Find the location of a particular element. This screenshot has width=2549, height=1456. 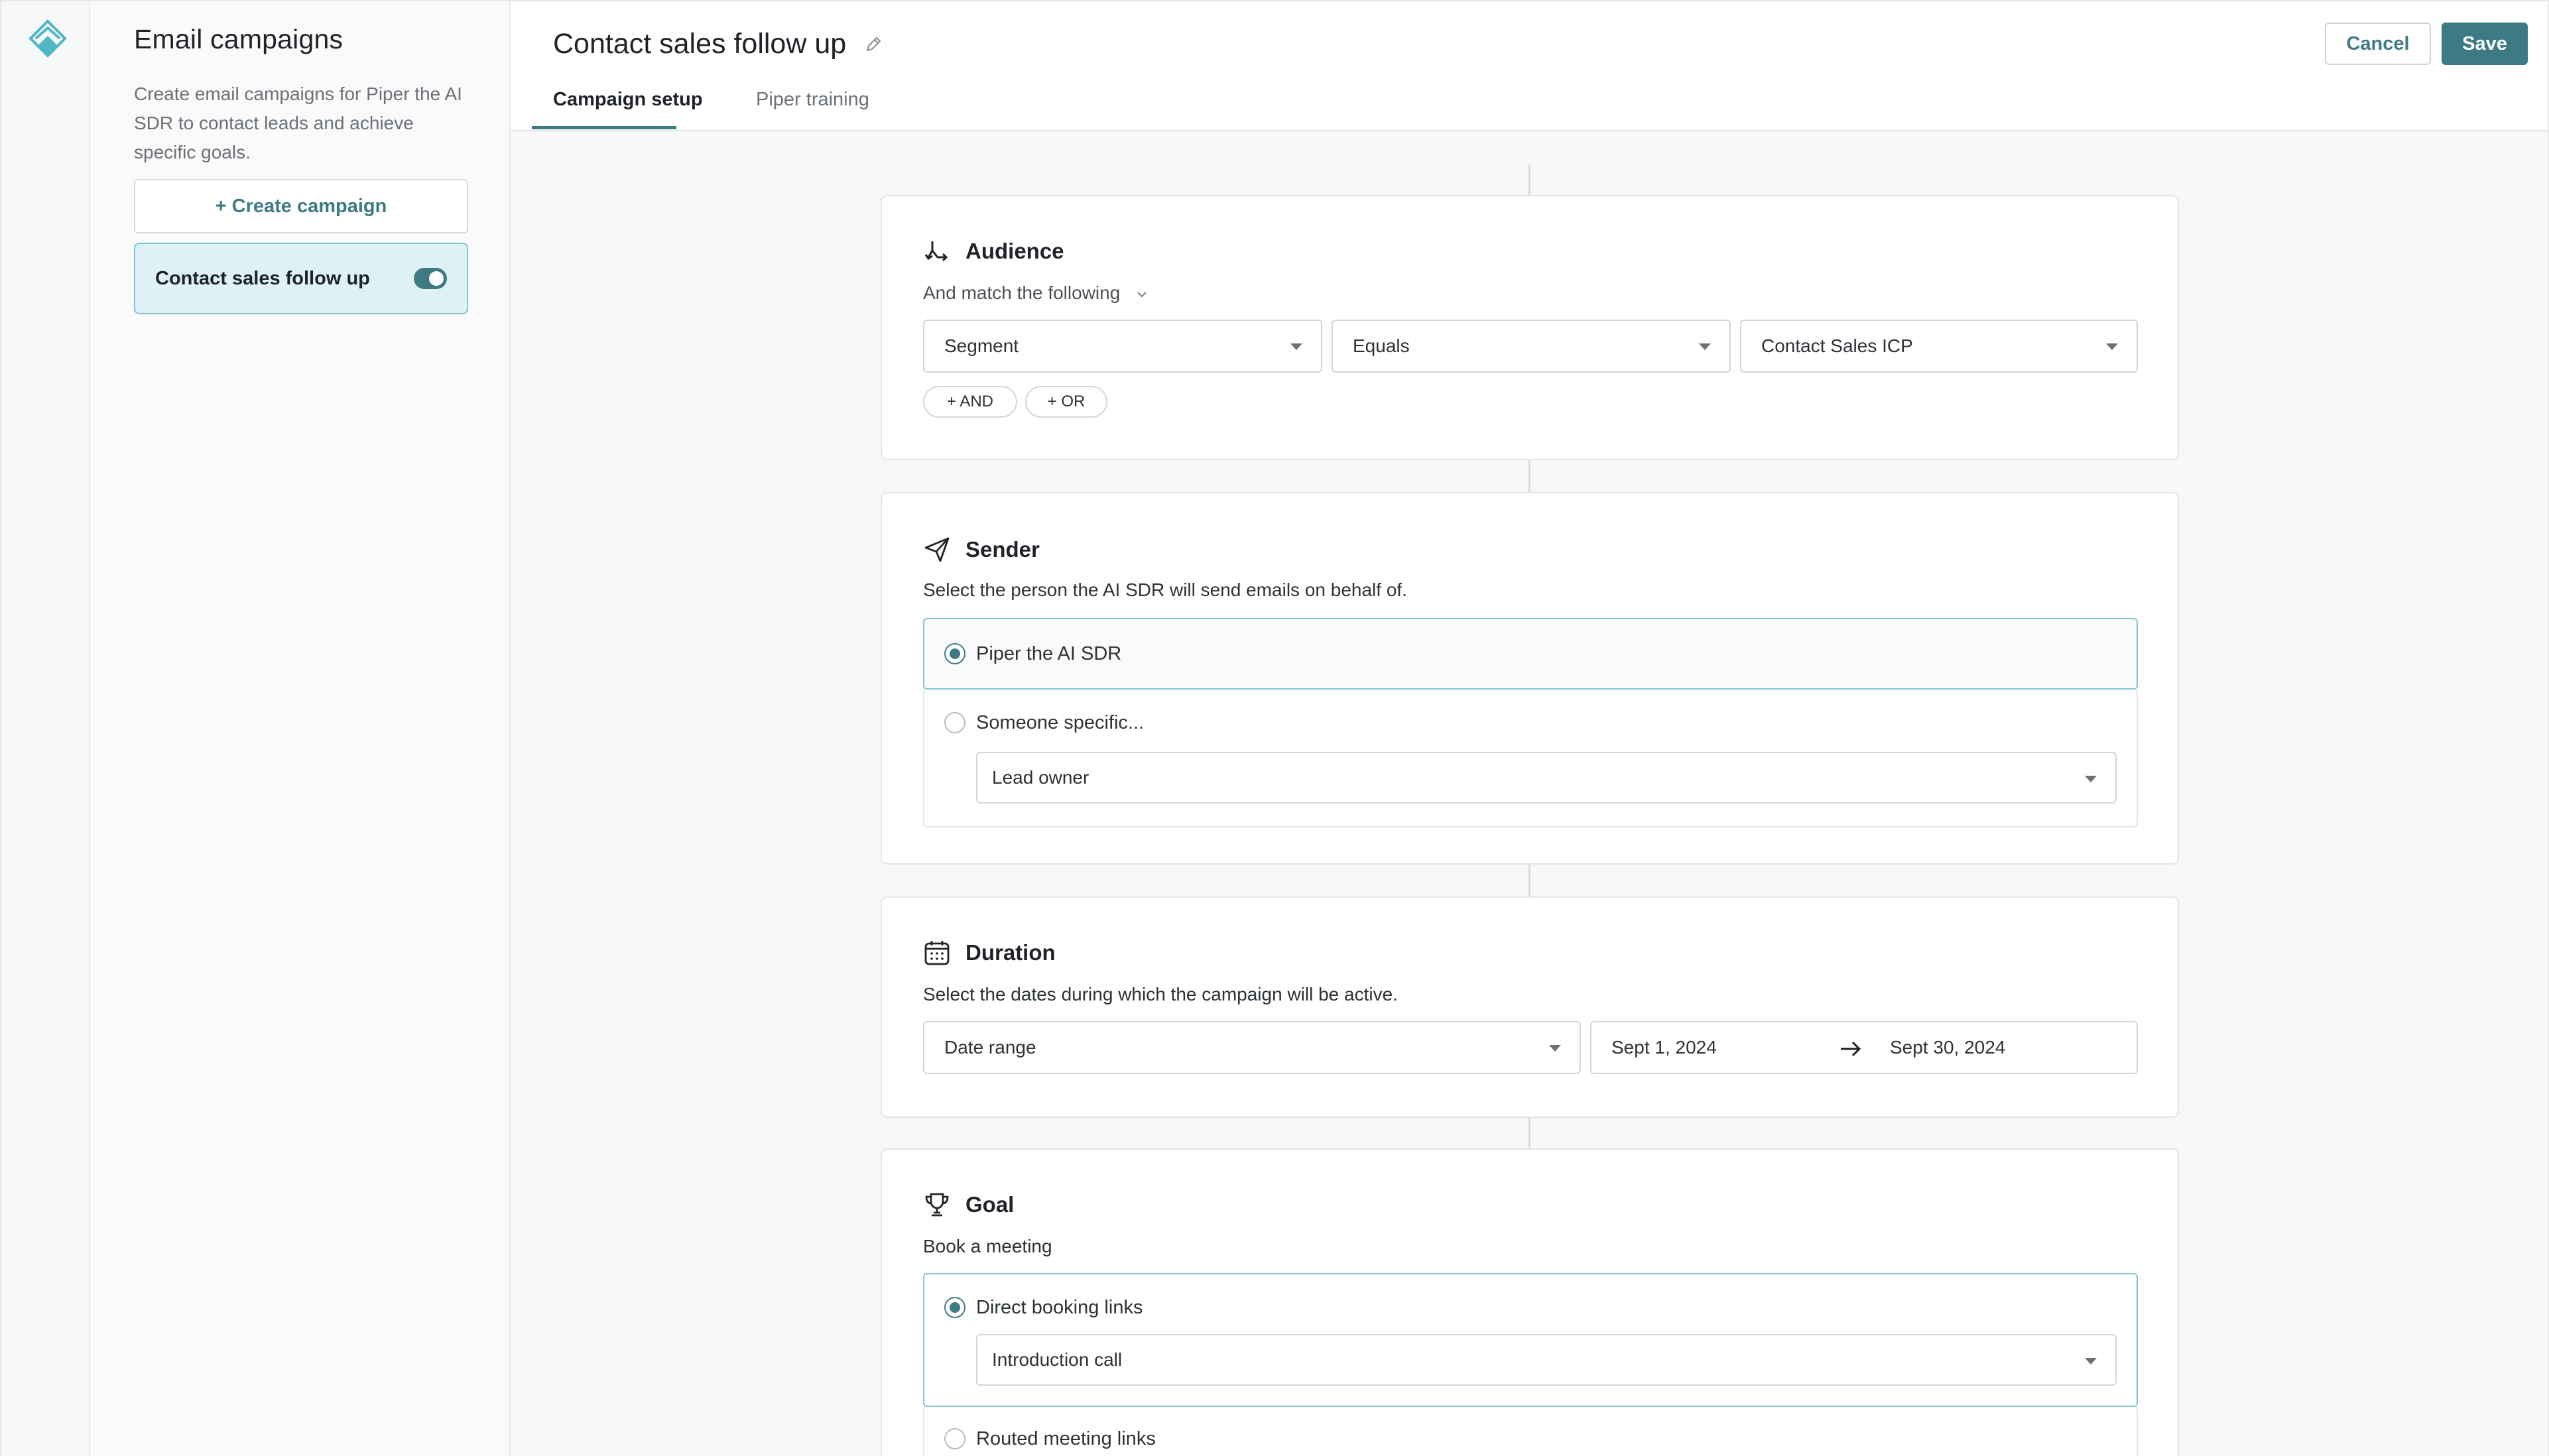

arrow-right-icon is located at coordinates (1851, 1049).